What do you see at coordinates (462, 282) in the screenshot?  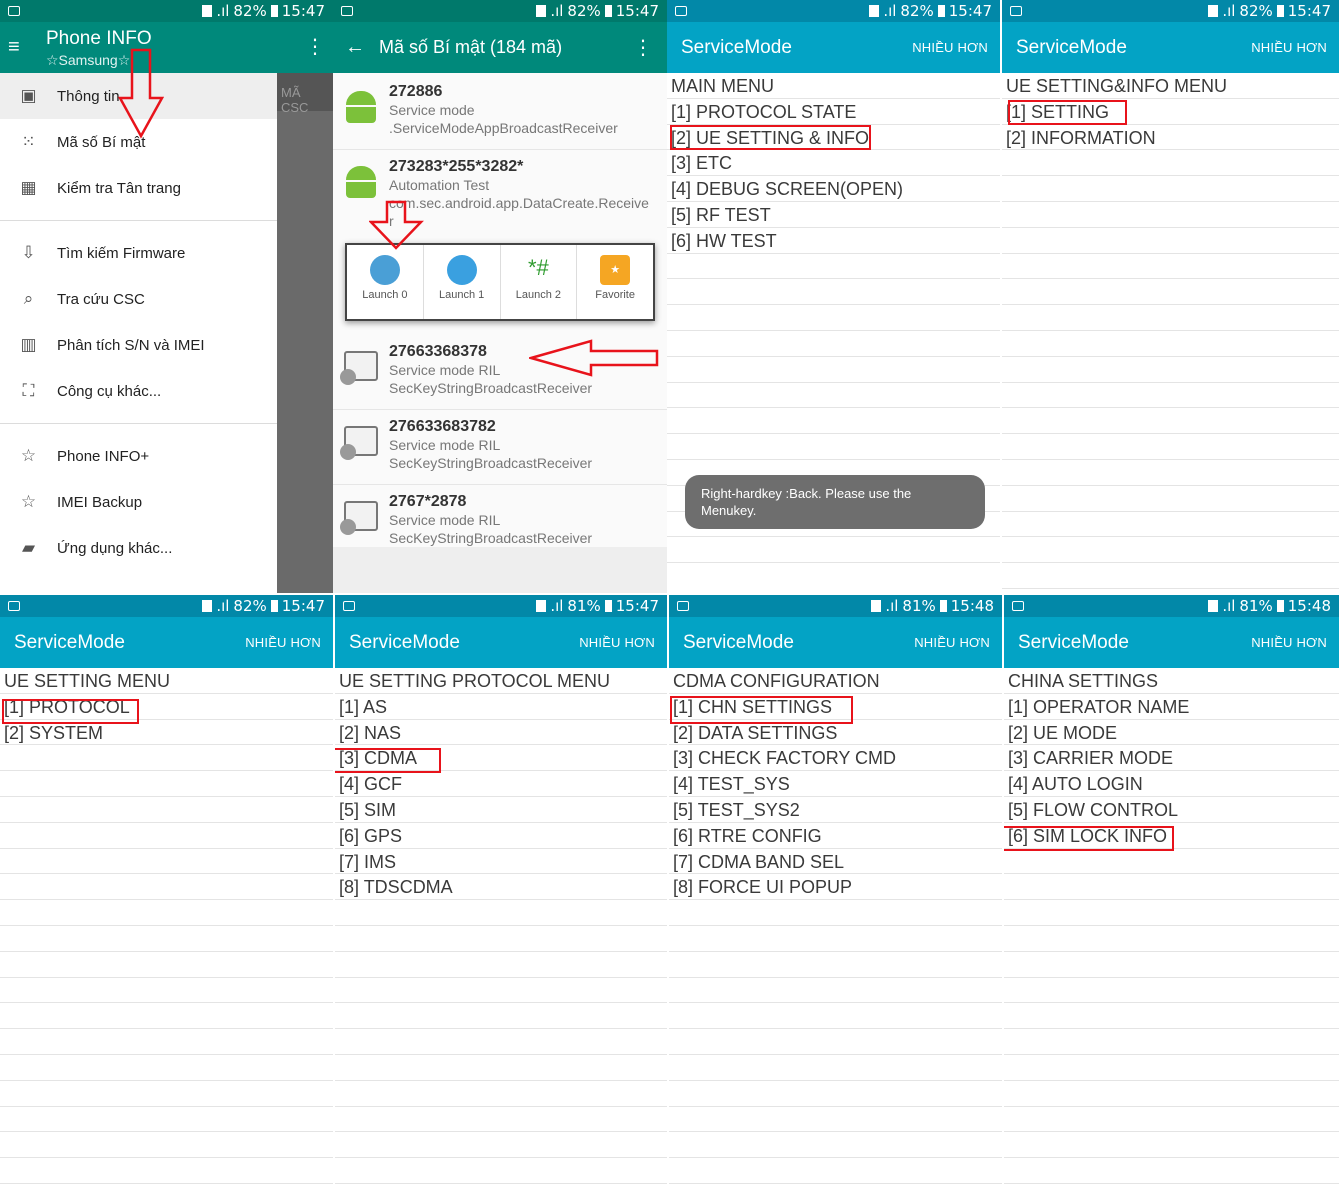 I see `launch-1-button: Launch 1` at bounding box center [462, 282].